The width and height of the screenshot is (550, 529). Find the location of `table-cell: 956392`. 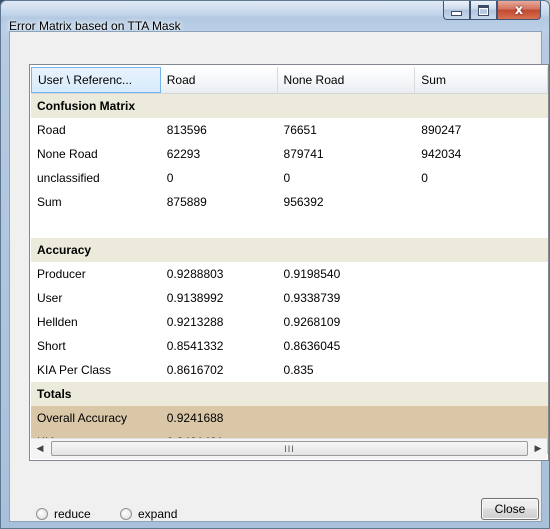

table-cell: 956392 is located at coordinates (303, 202).